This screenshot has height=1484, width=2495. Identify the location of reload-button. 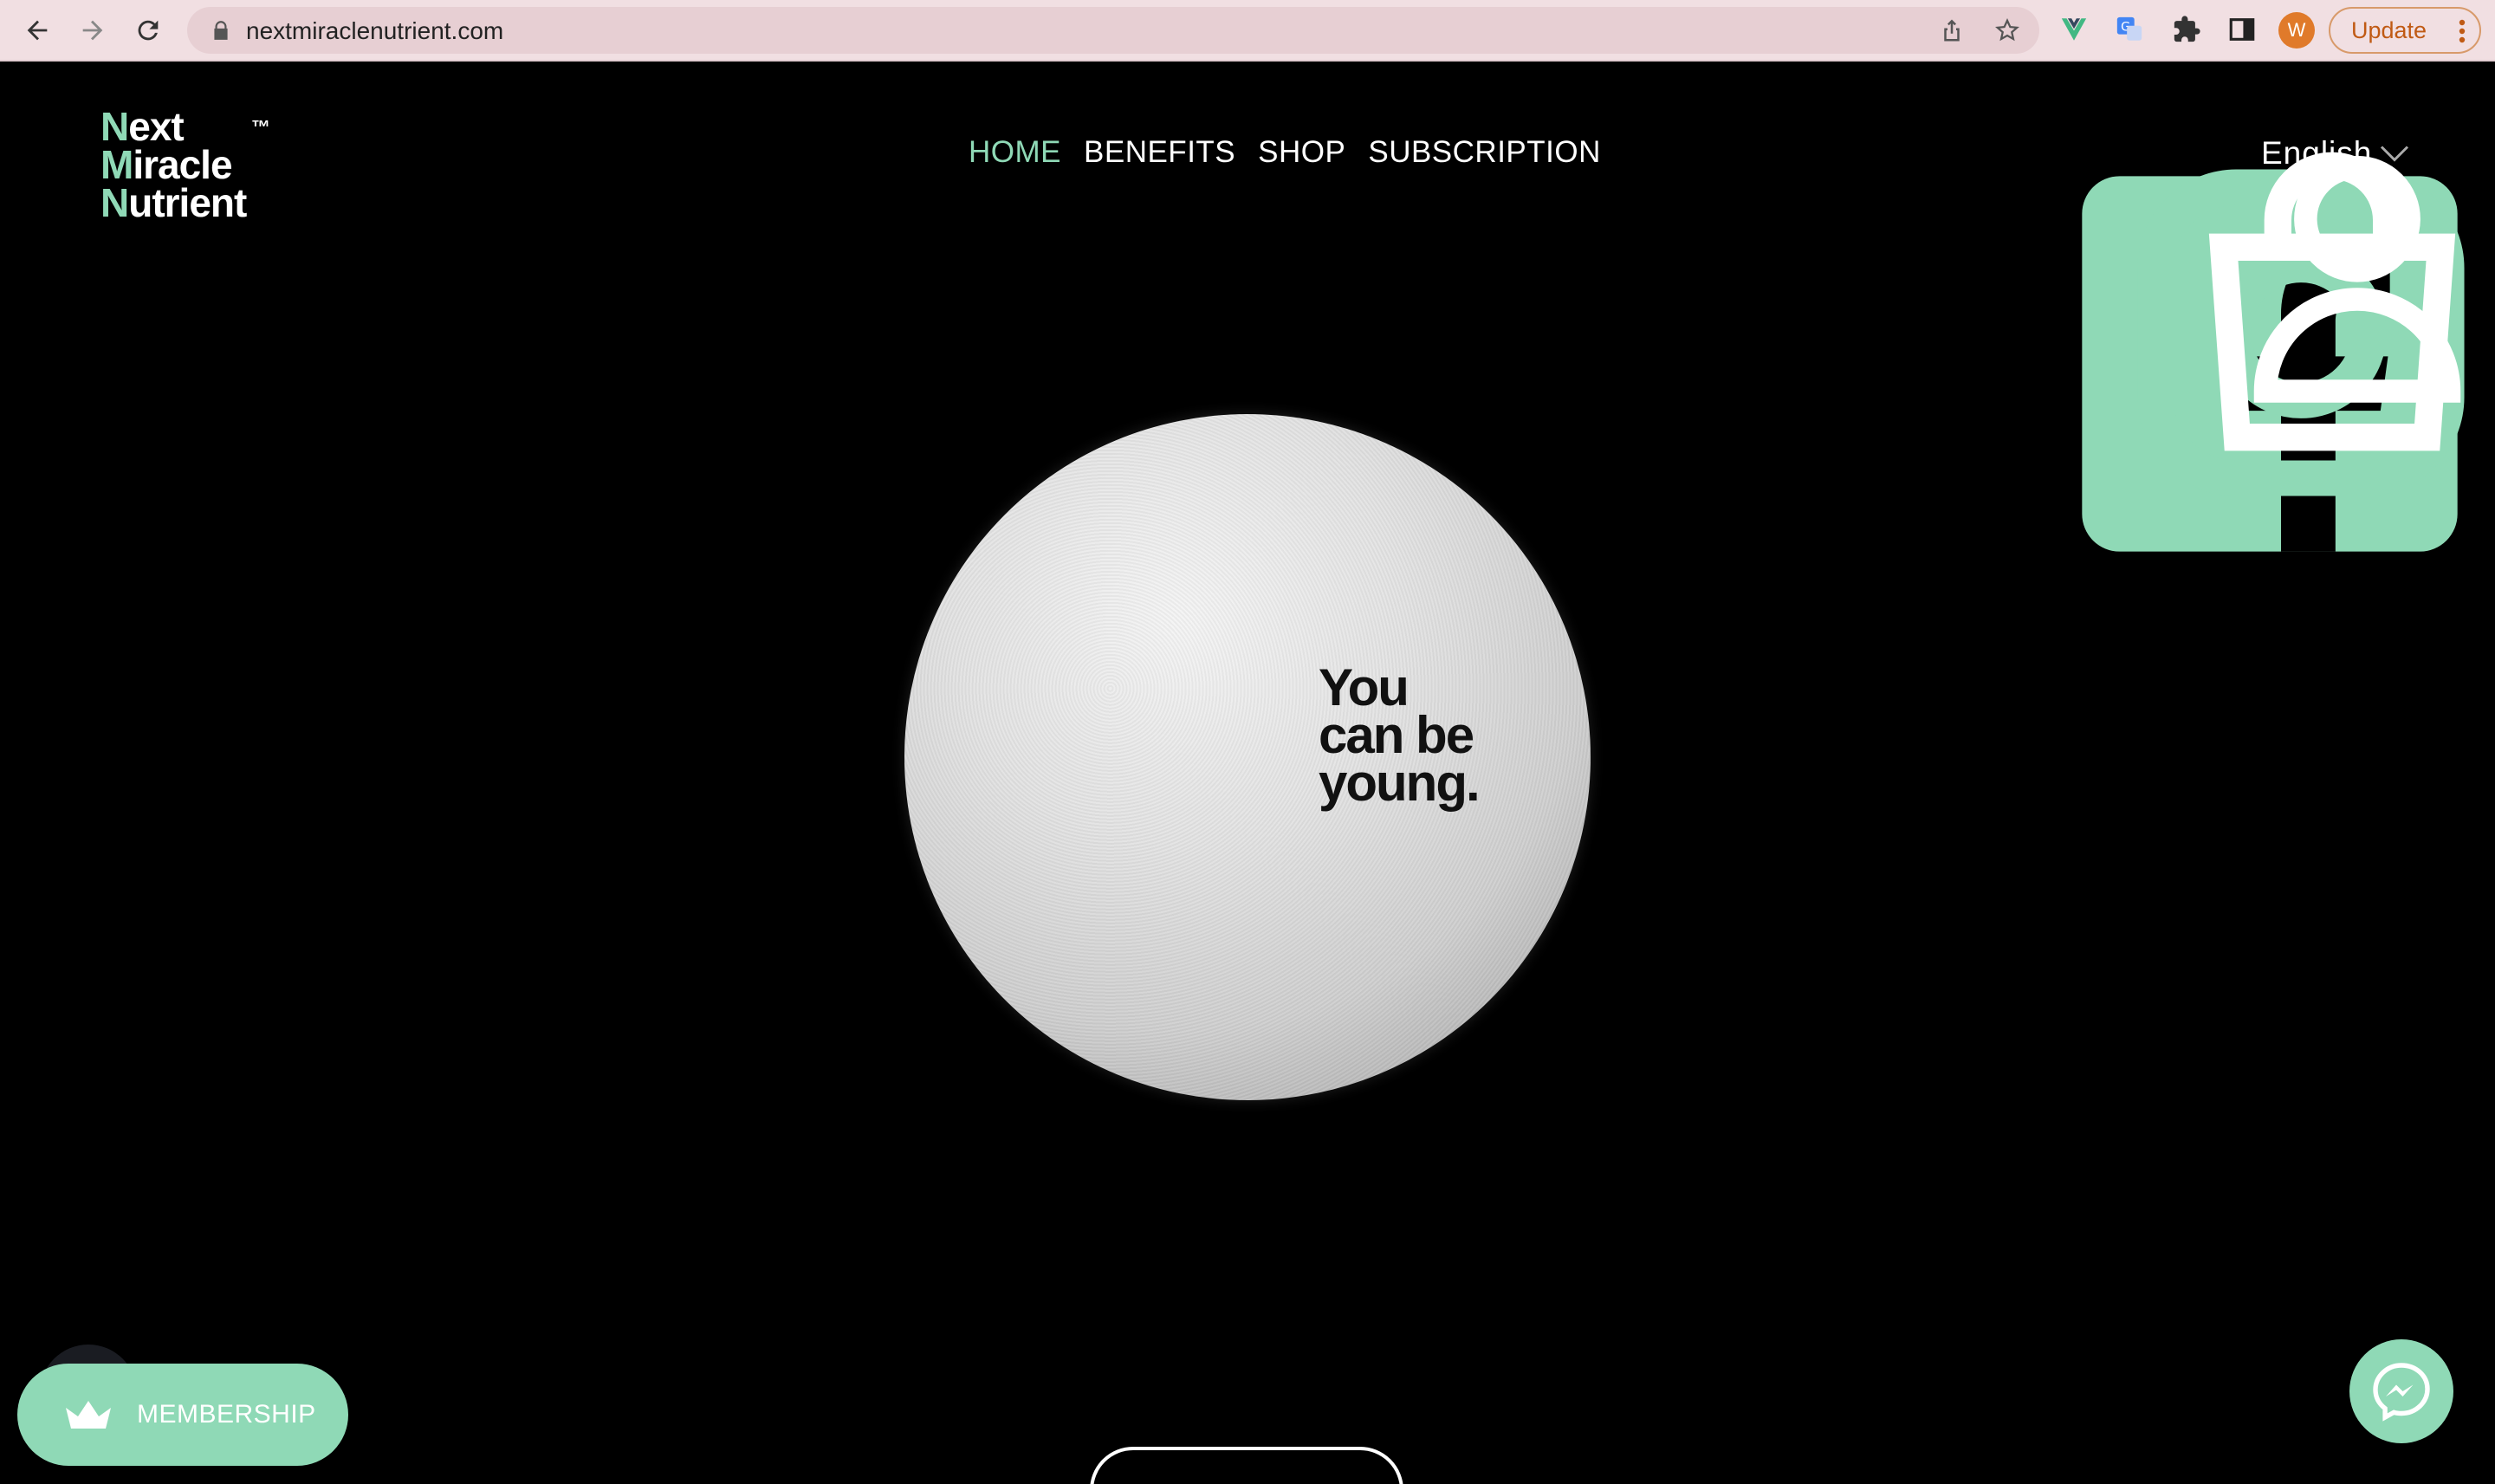
(148, 30).